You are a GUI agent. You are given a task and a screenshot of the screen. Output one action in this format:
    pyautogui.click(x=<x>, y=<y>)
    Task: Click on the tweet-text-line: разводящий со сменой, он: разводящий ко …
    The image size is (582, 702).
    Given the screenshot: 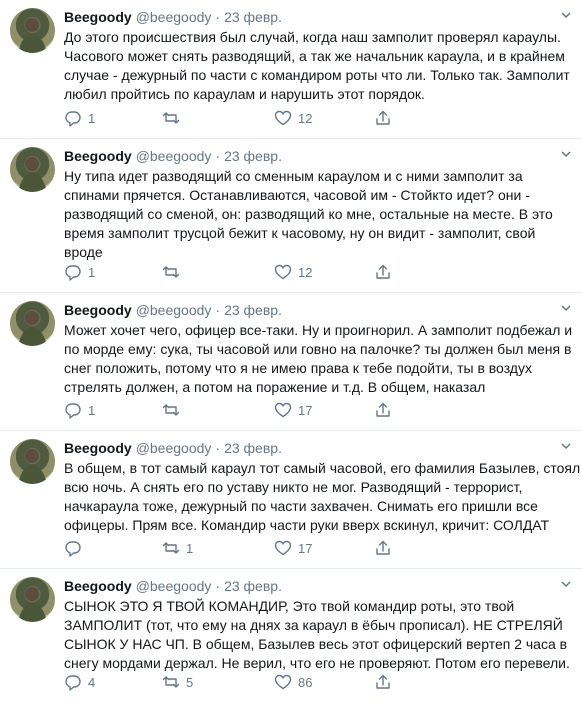 What is the action you would take?
    pyautogui.click(x=308, y=214)
    